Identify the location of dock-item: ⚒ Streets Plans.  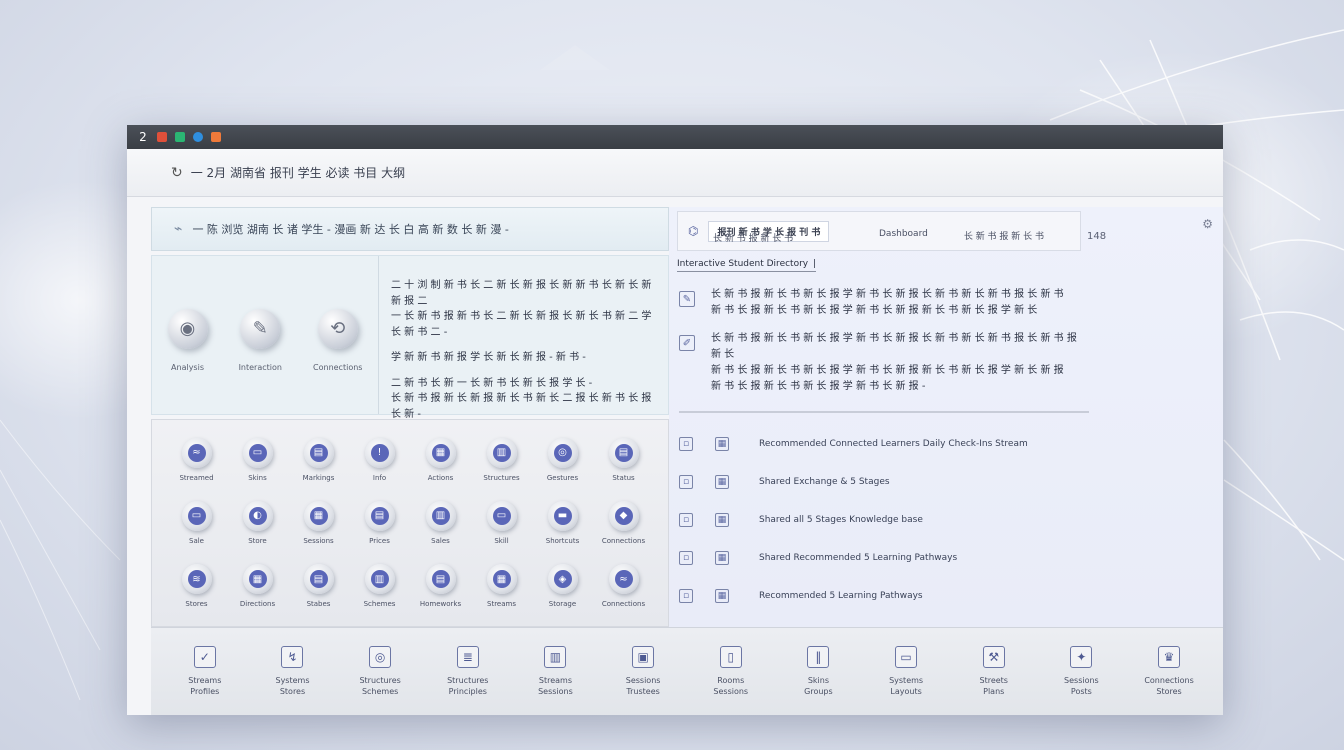
(994, 671).